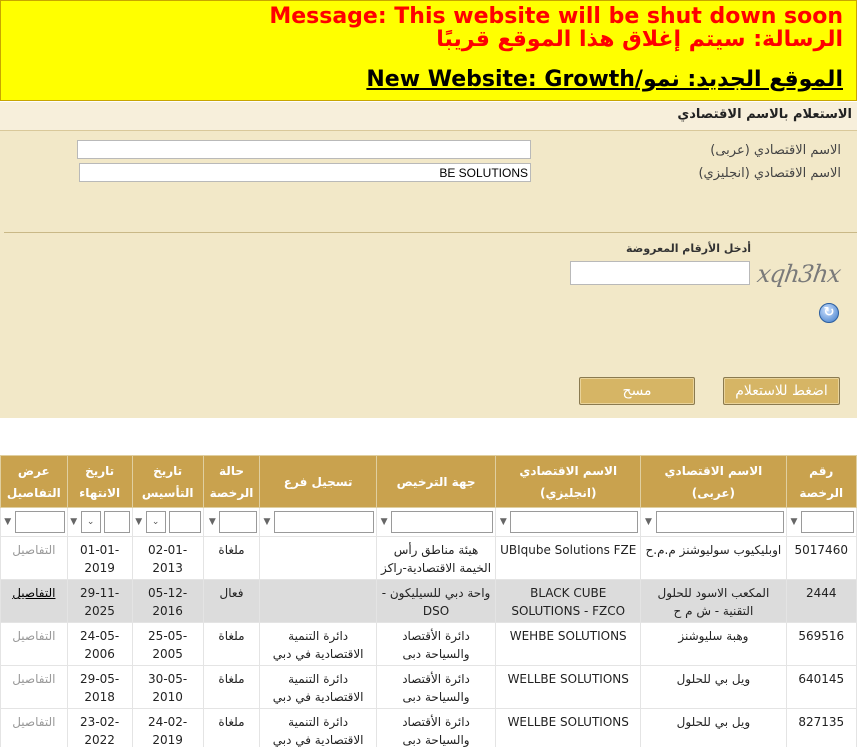  Describe the element at coordinates (430, 232) in the screenshot. I see `divider` at that location.